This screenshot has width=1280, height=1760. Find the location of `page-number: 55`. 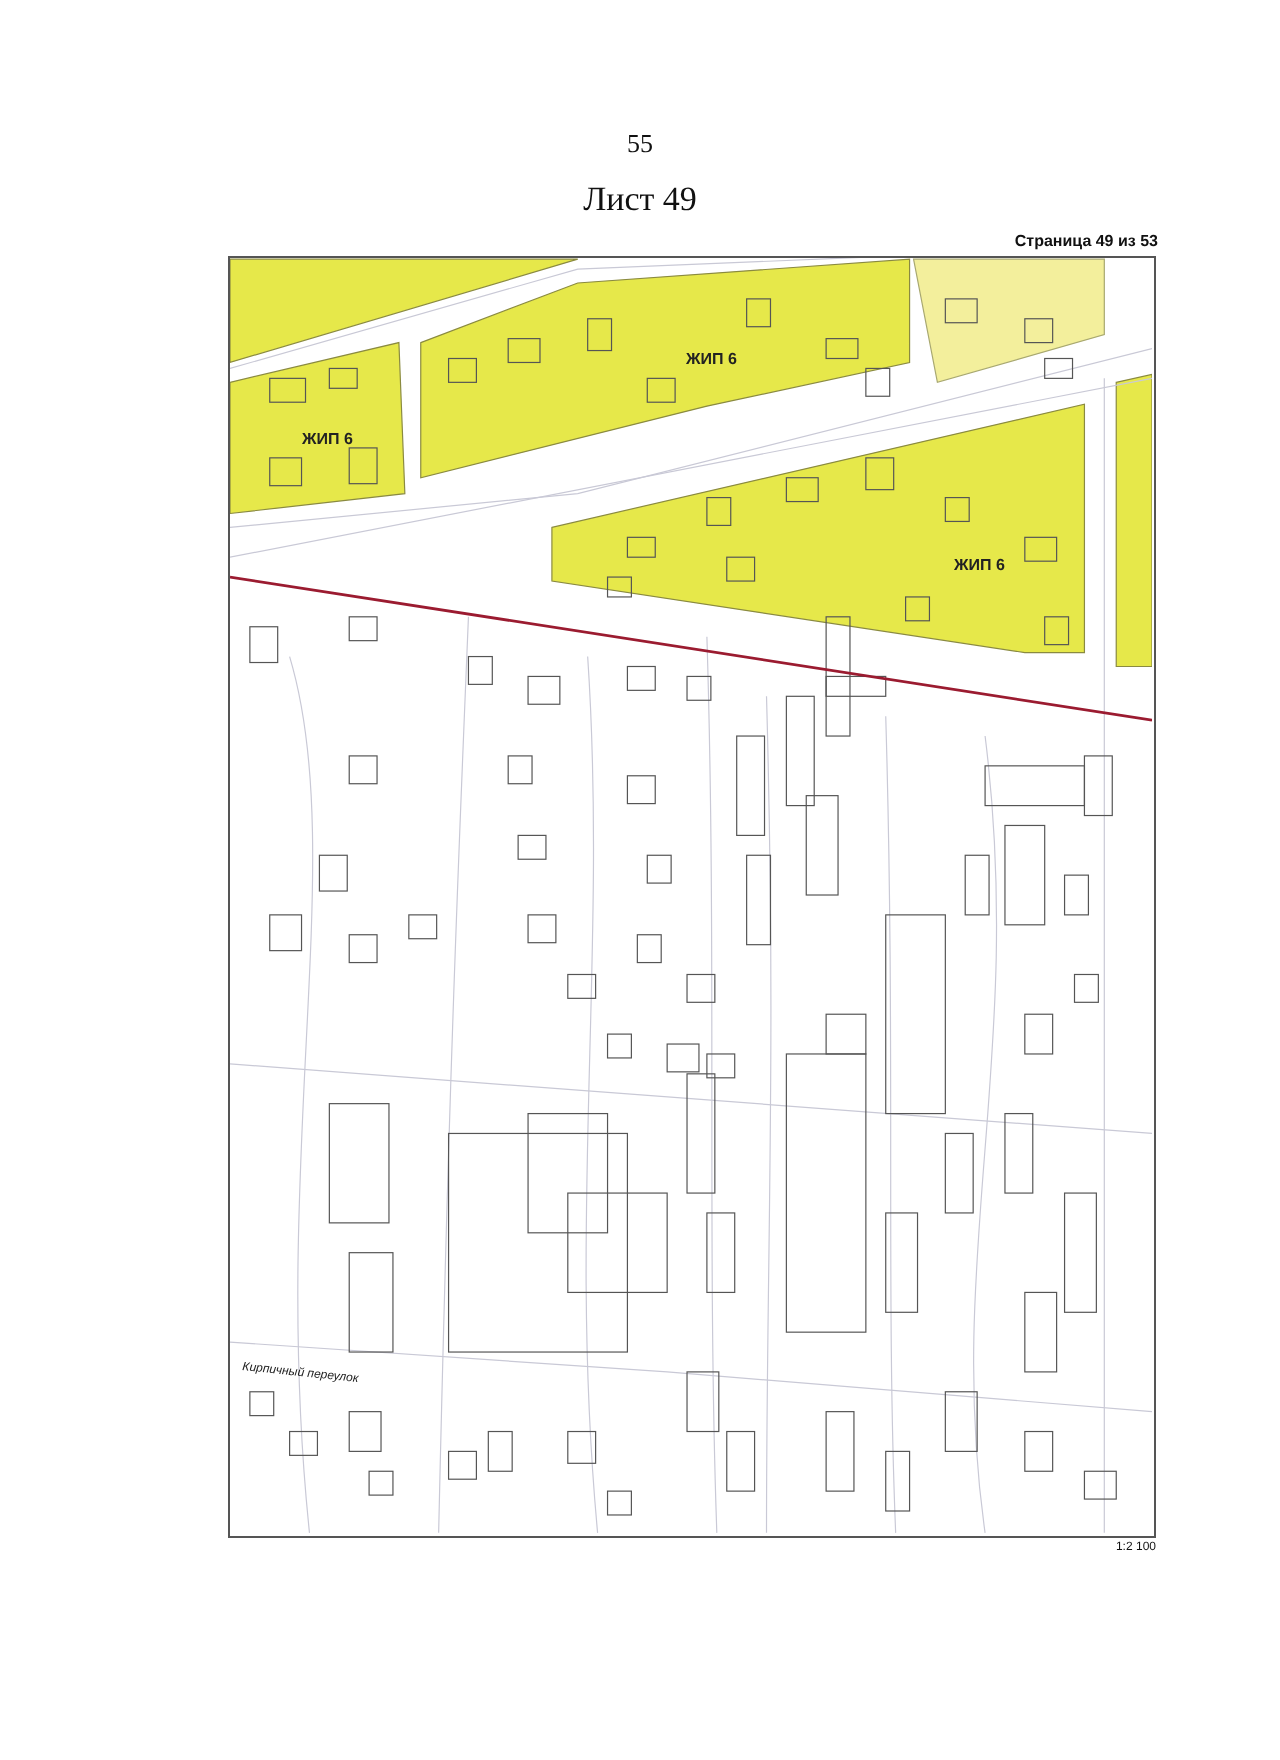

page-number: 55 is located at coordinates (640, 144).